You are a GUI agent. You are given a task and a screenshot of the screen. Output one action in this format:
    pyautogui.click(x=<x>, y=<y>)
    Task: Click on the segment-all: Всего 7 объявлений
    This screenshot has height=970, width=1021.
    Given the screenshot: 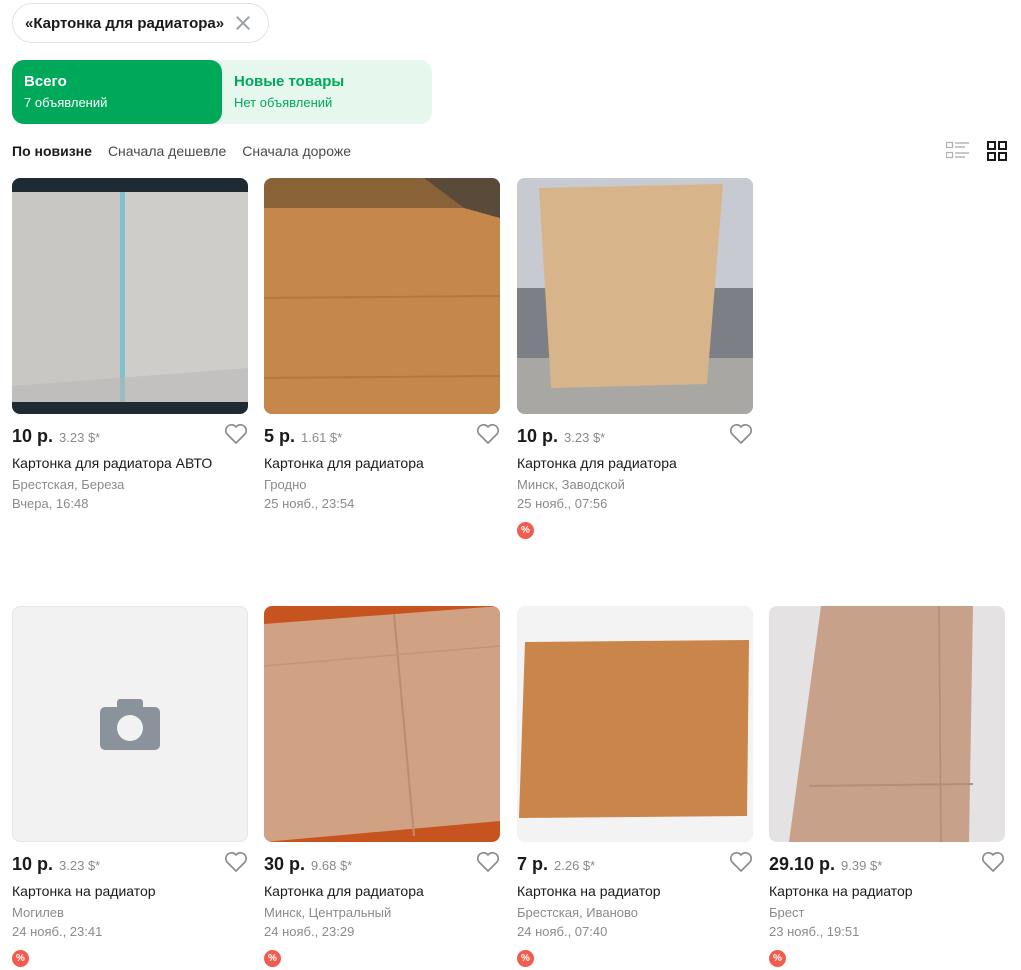 What is the action you would take?
    pyautogui.click(x=117, y=92)
    